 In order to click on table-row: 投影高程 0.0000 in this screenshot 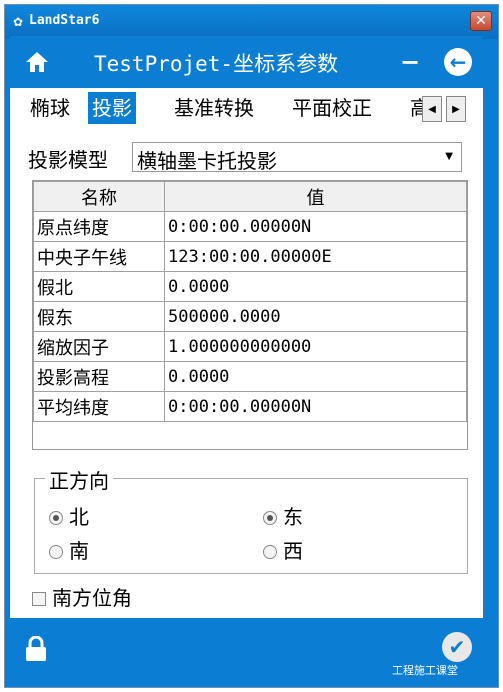, I will do `click(250, 376)`.